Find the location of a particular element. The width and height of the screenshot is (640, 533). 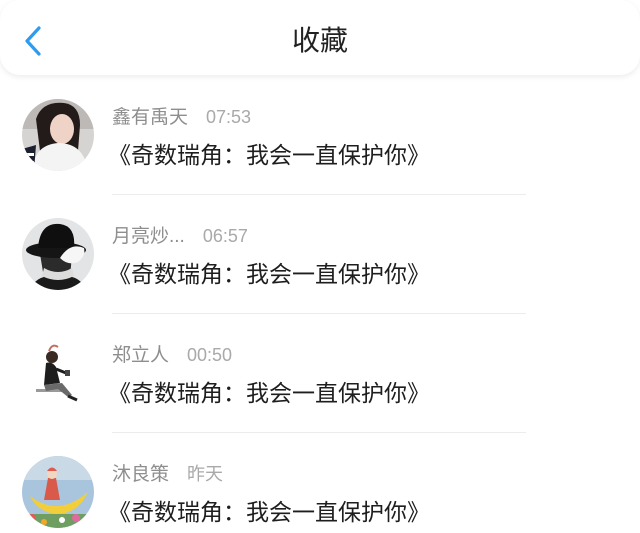

top-bar: 收藏 is located at coordinates (320, 37).